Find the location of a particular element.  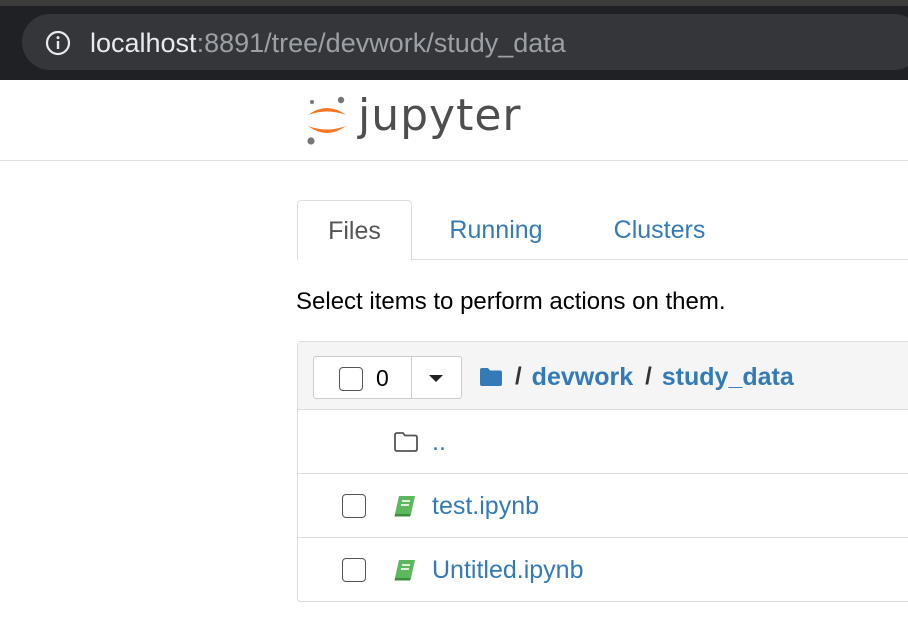

url-path: :8891/tree/devwork/study_data is located at coordinates (381, 43).